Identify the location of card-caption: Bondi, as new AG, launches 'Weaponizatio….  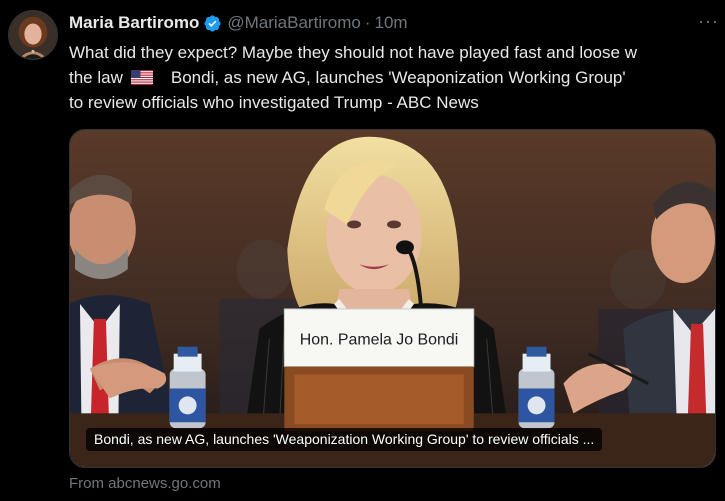
(344, 439).